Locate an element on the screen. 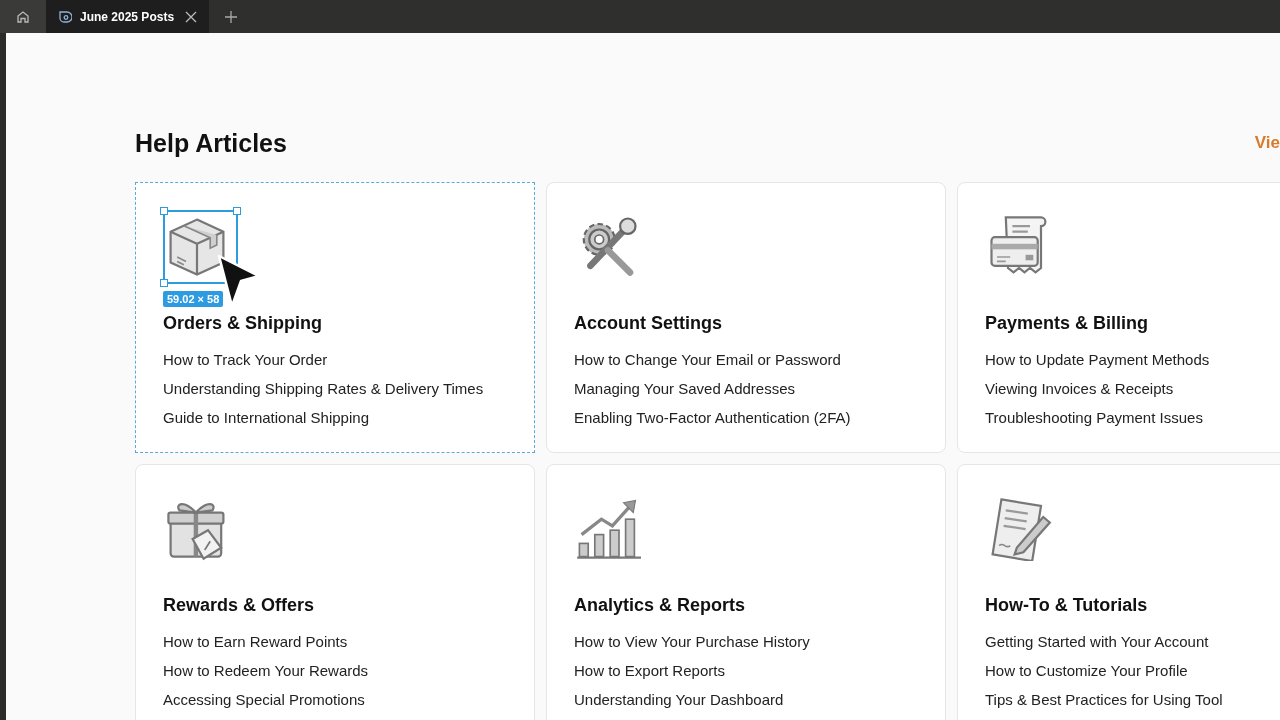 The image size is (1280, 720). article-link: How to View Your Purchase History is located at coordinates (692, 641).